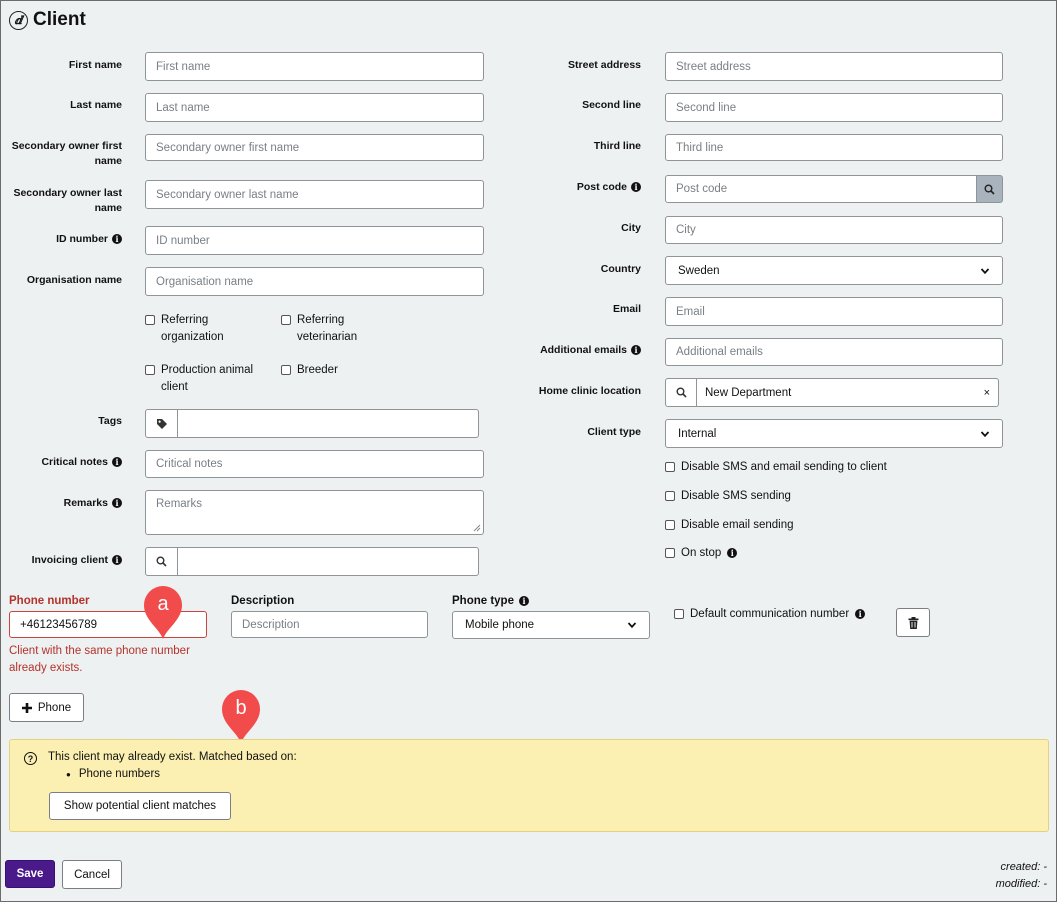 The width and height of the screenshot is (1057, 902). Describe the element at coordinates (617, 146) in the screenshot. I see `third-line-label: Third line` at that location.